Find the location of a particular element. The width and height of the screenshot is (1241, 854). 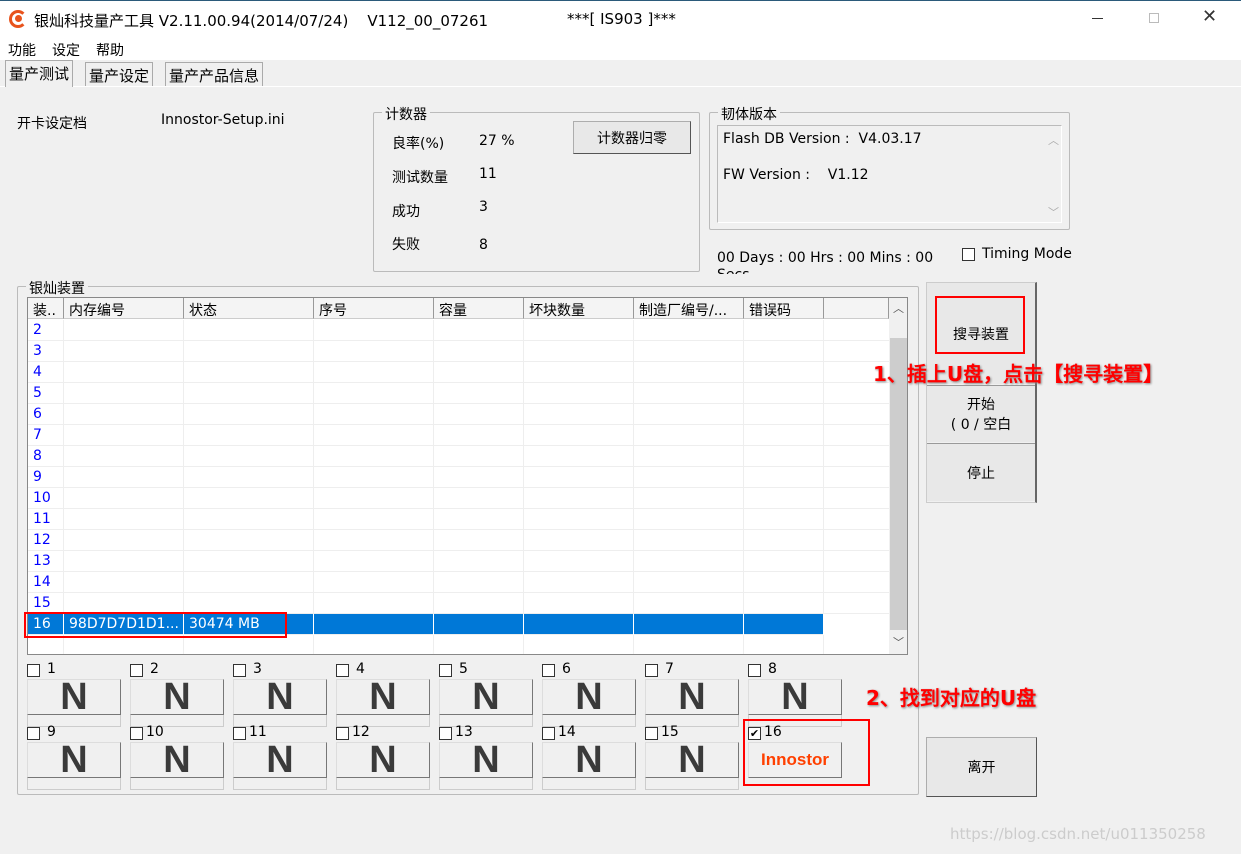

table-row: 13 is located at coordinates (458, 561).